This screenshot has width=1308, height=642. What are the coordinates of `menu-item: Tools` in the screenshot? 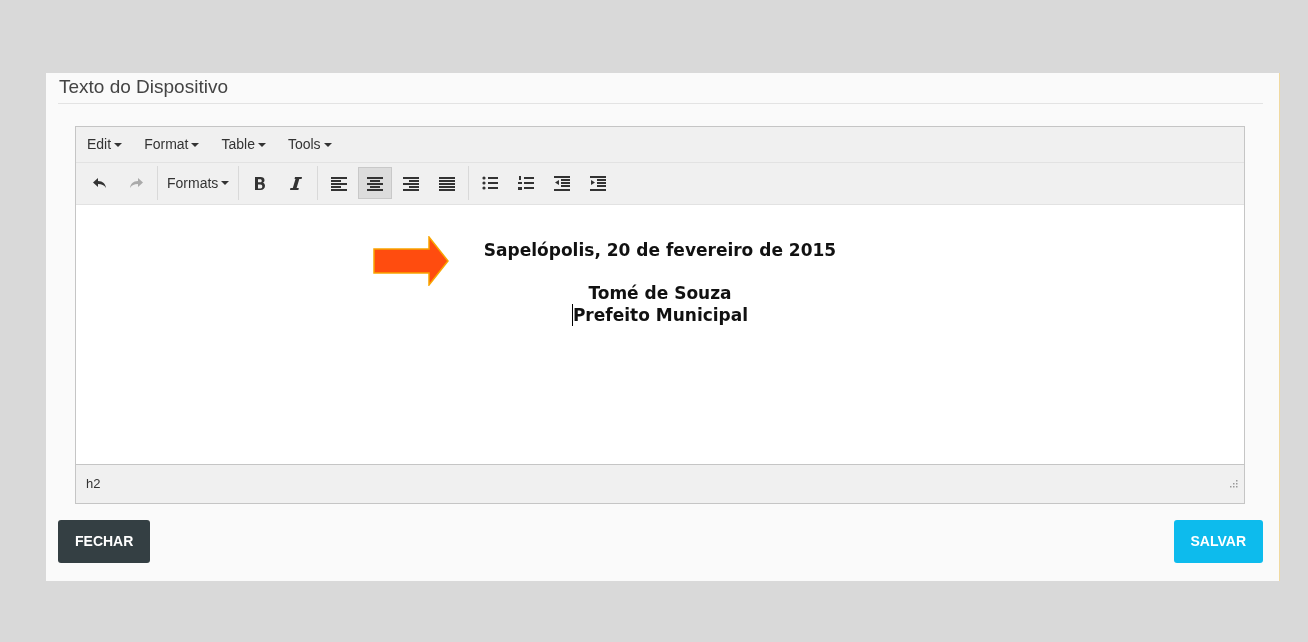 It's located at (309, 144).